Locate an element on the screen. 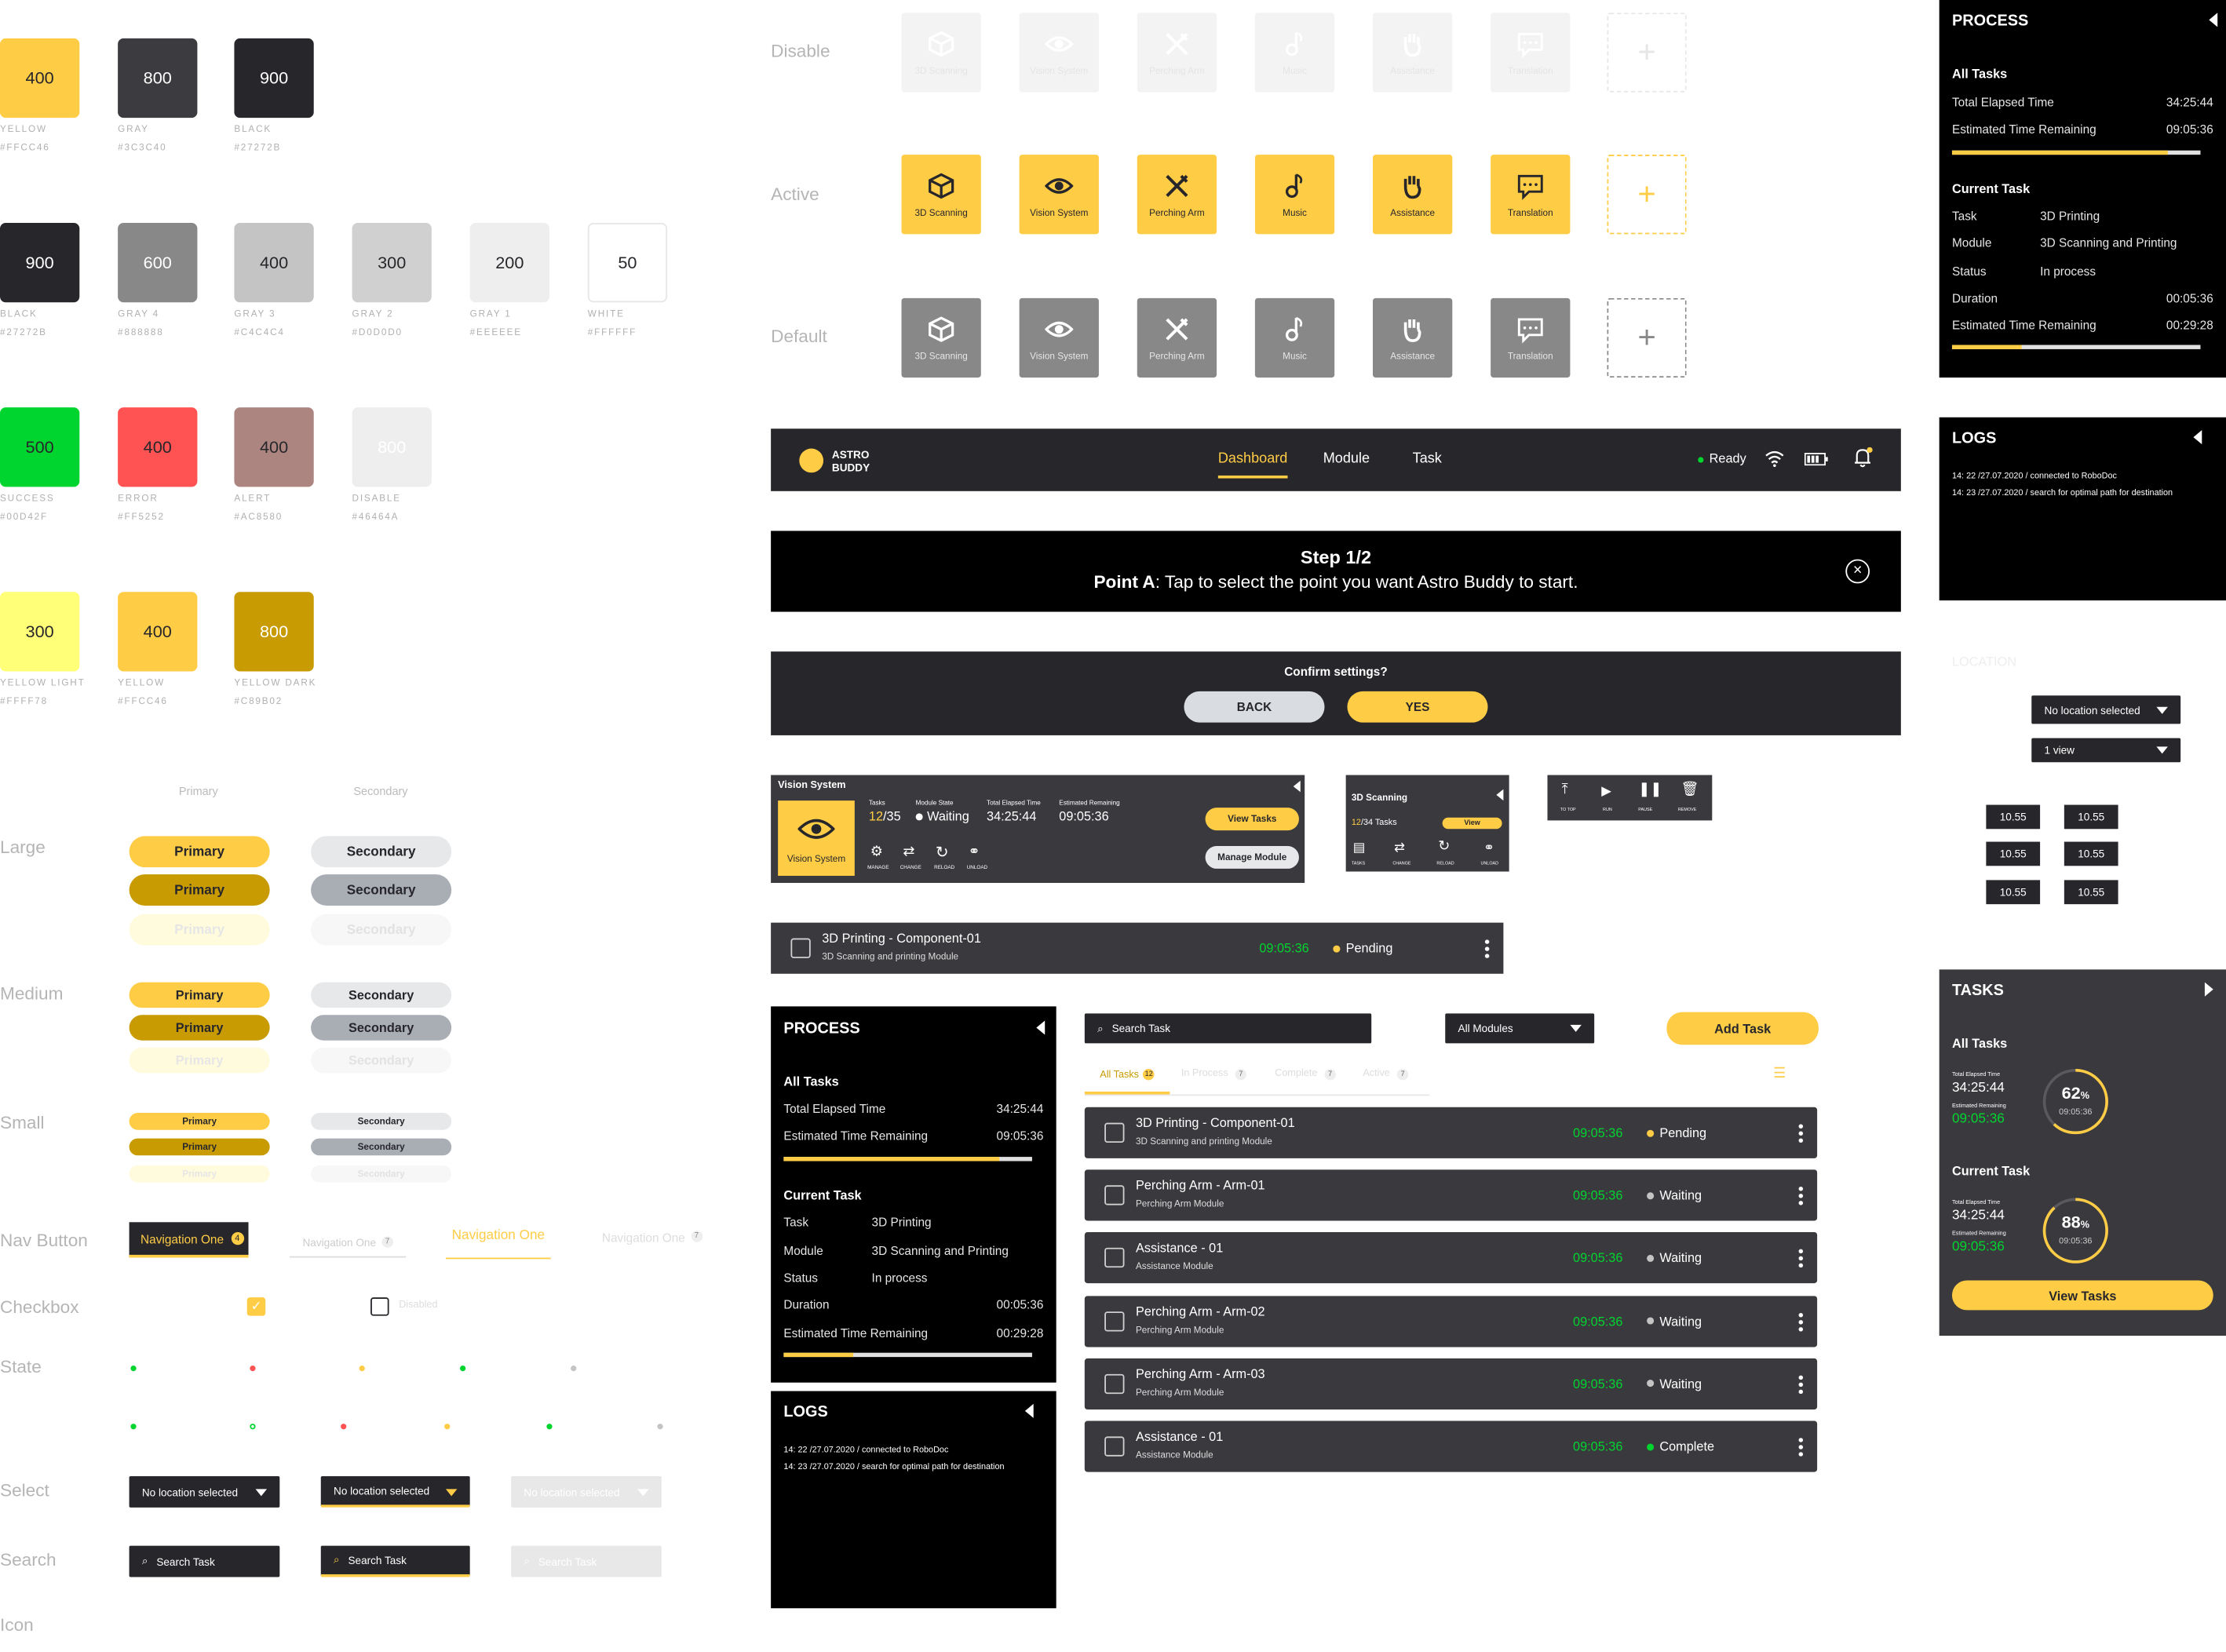 The height and width of the screenshot is (1652, 2226). back-button: BACK is located at coordinates (1254, 707).